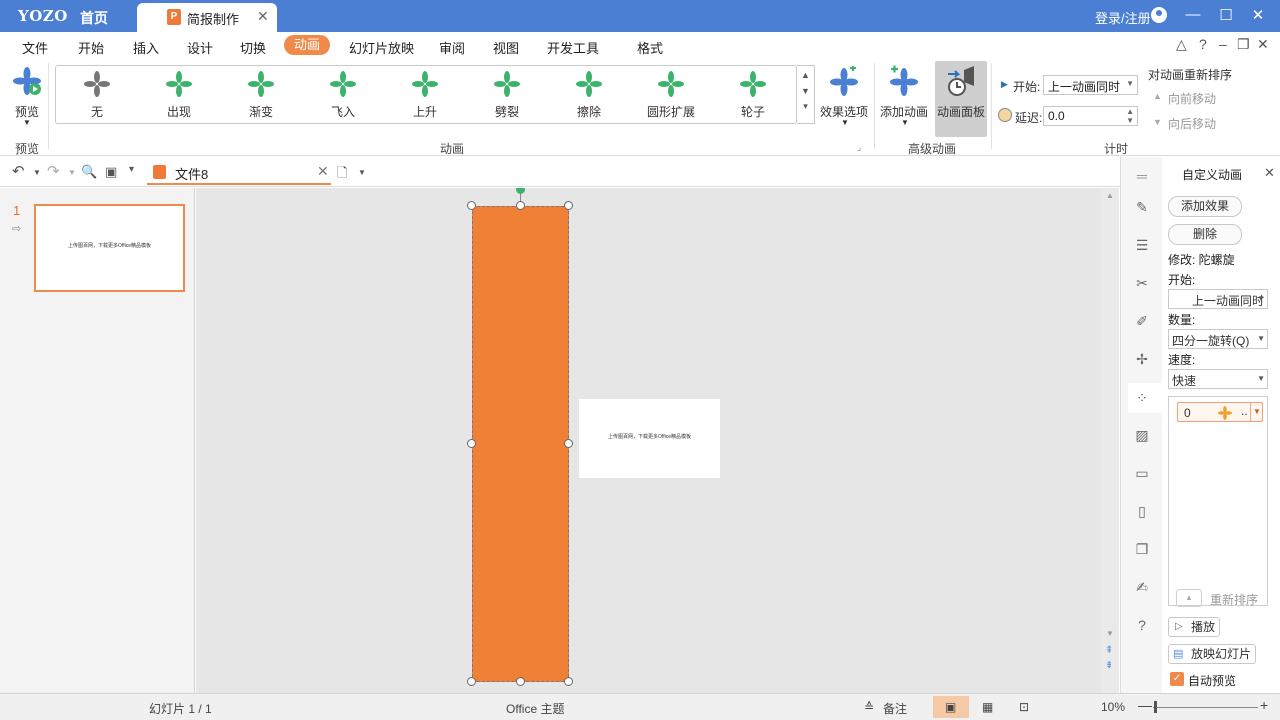  Describe the element at coordinates (1203, 44) in the screenshot. I see `help-icon: ?` at that location.